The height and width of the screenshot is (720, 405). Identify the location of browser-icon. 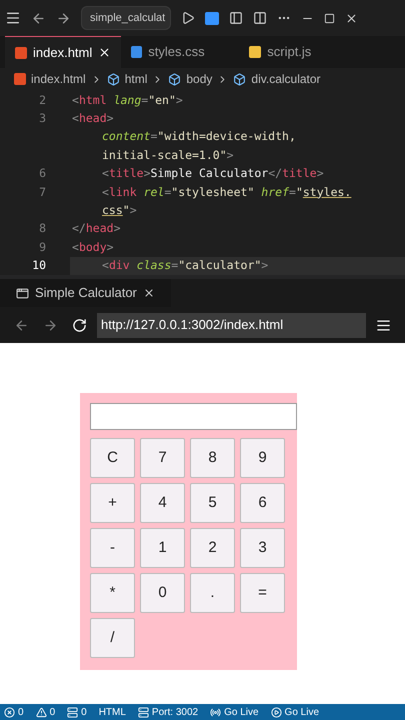
(22, 293).